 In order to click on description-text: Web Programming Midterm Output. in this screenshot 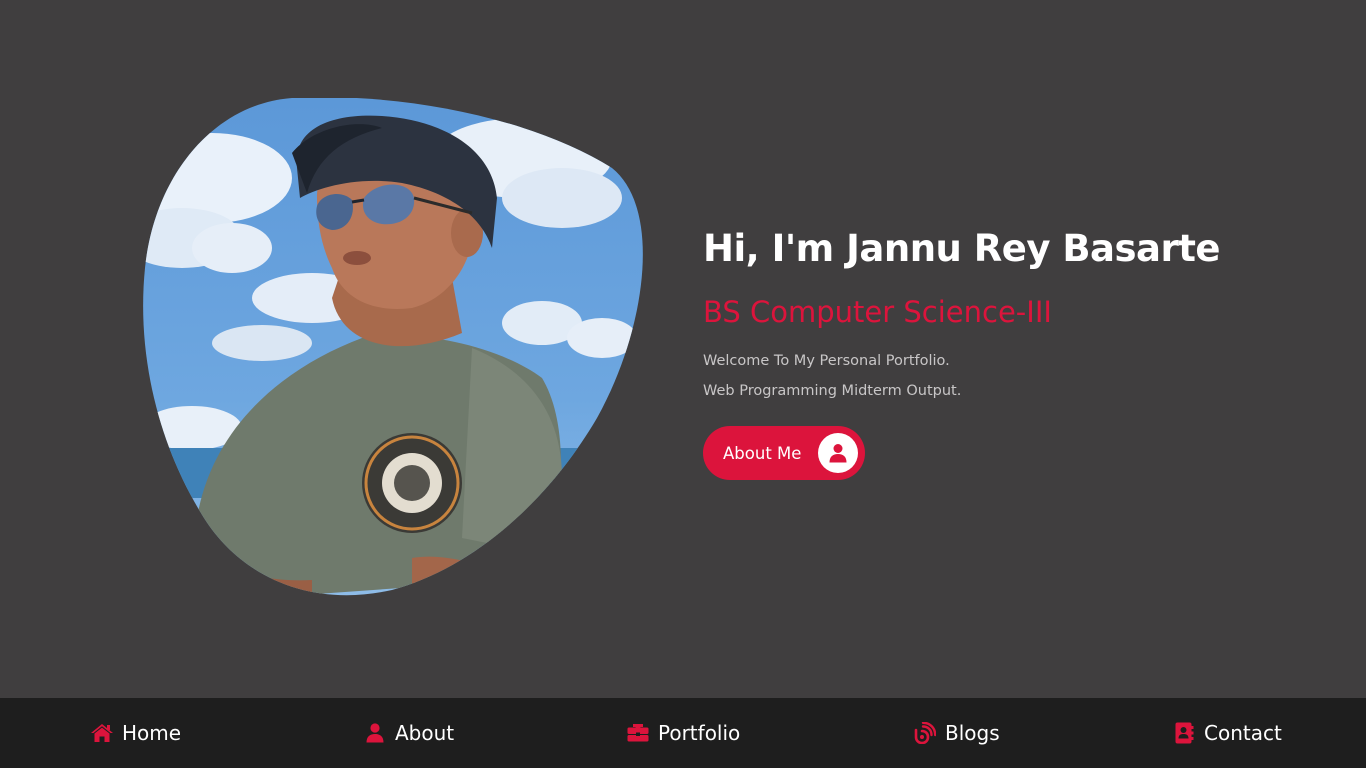, I will do `click(832, 391)`.